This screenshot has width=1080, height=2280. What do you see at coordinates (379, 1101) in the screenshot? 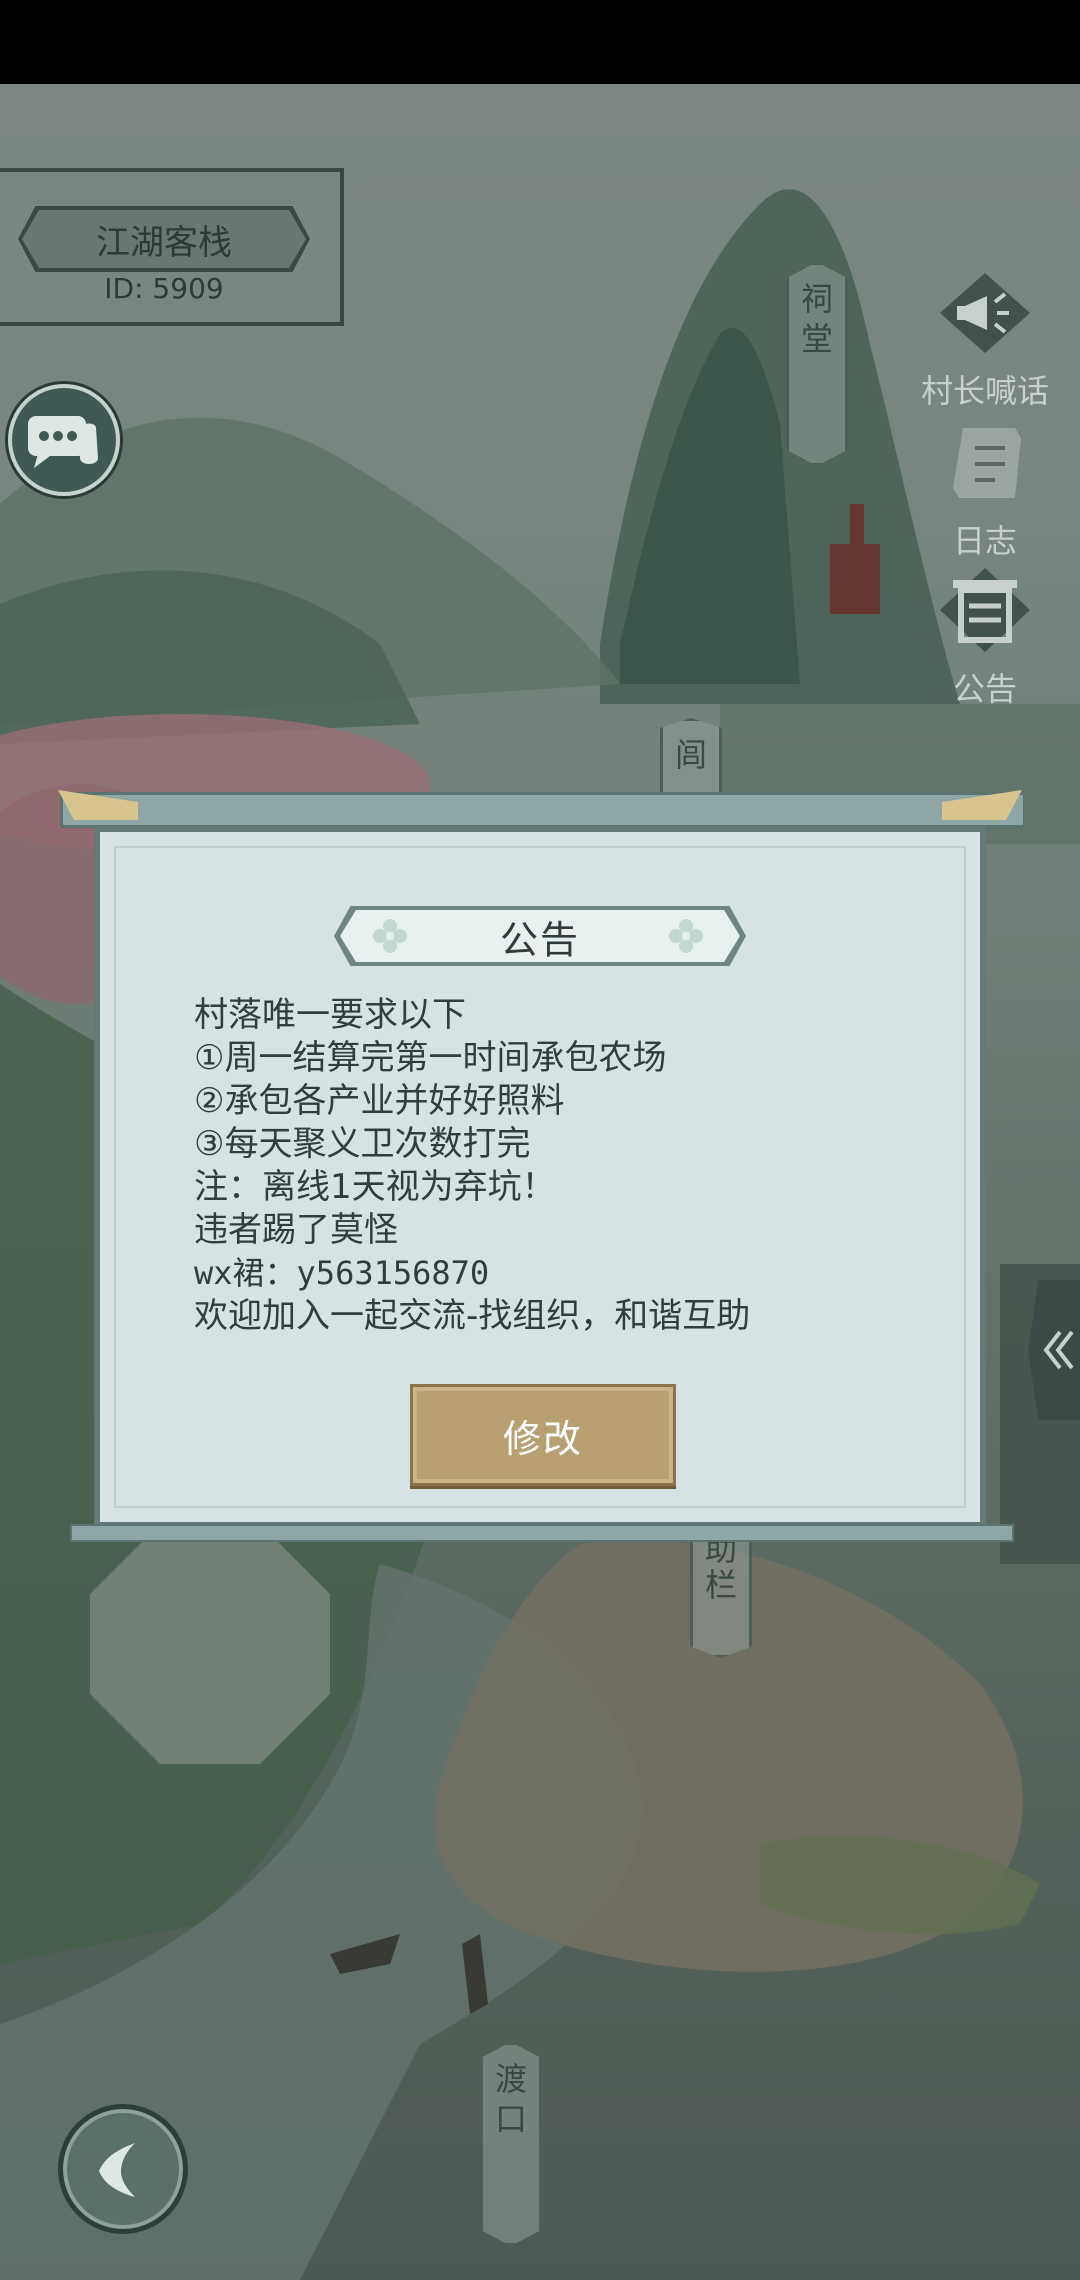
I see `notice-line: ②承包各产业并好好照料` at bounding box center [379, 1101].